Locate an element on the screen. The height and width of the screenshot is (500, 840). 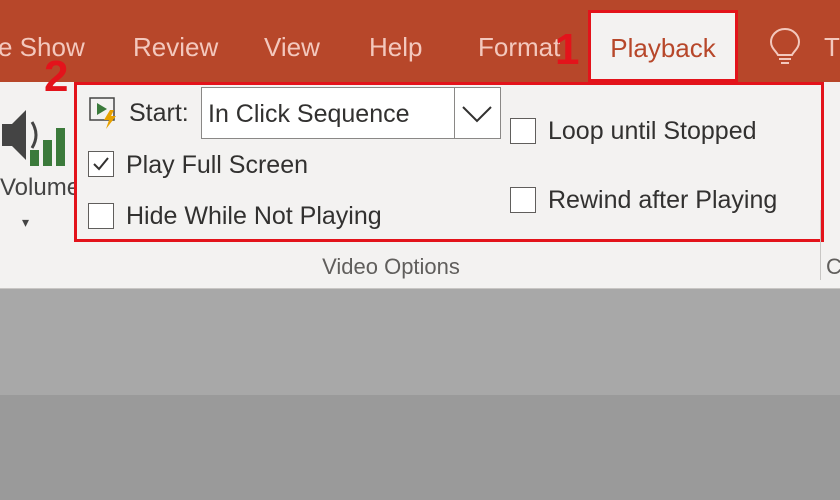
loop-until-stopped-label: Loop until Stopped is located at coordinates (652, 131).